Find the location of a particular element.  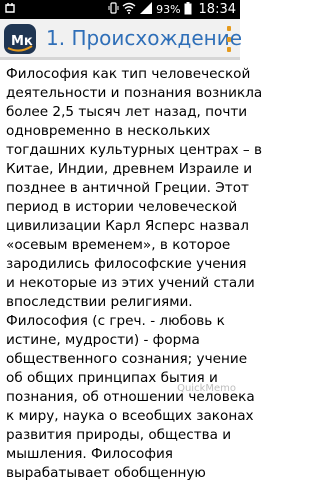

text-line: Философия как тип человеческой is located at coordinates (128, 74).